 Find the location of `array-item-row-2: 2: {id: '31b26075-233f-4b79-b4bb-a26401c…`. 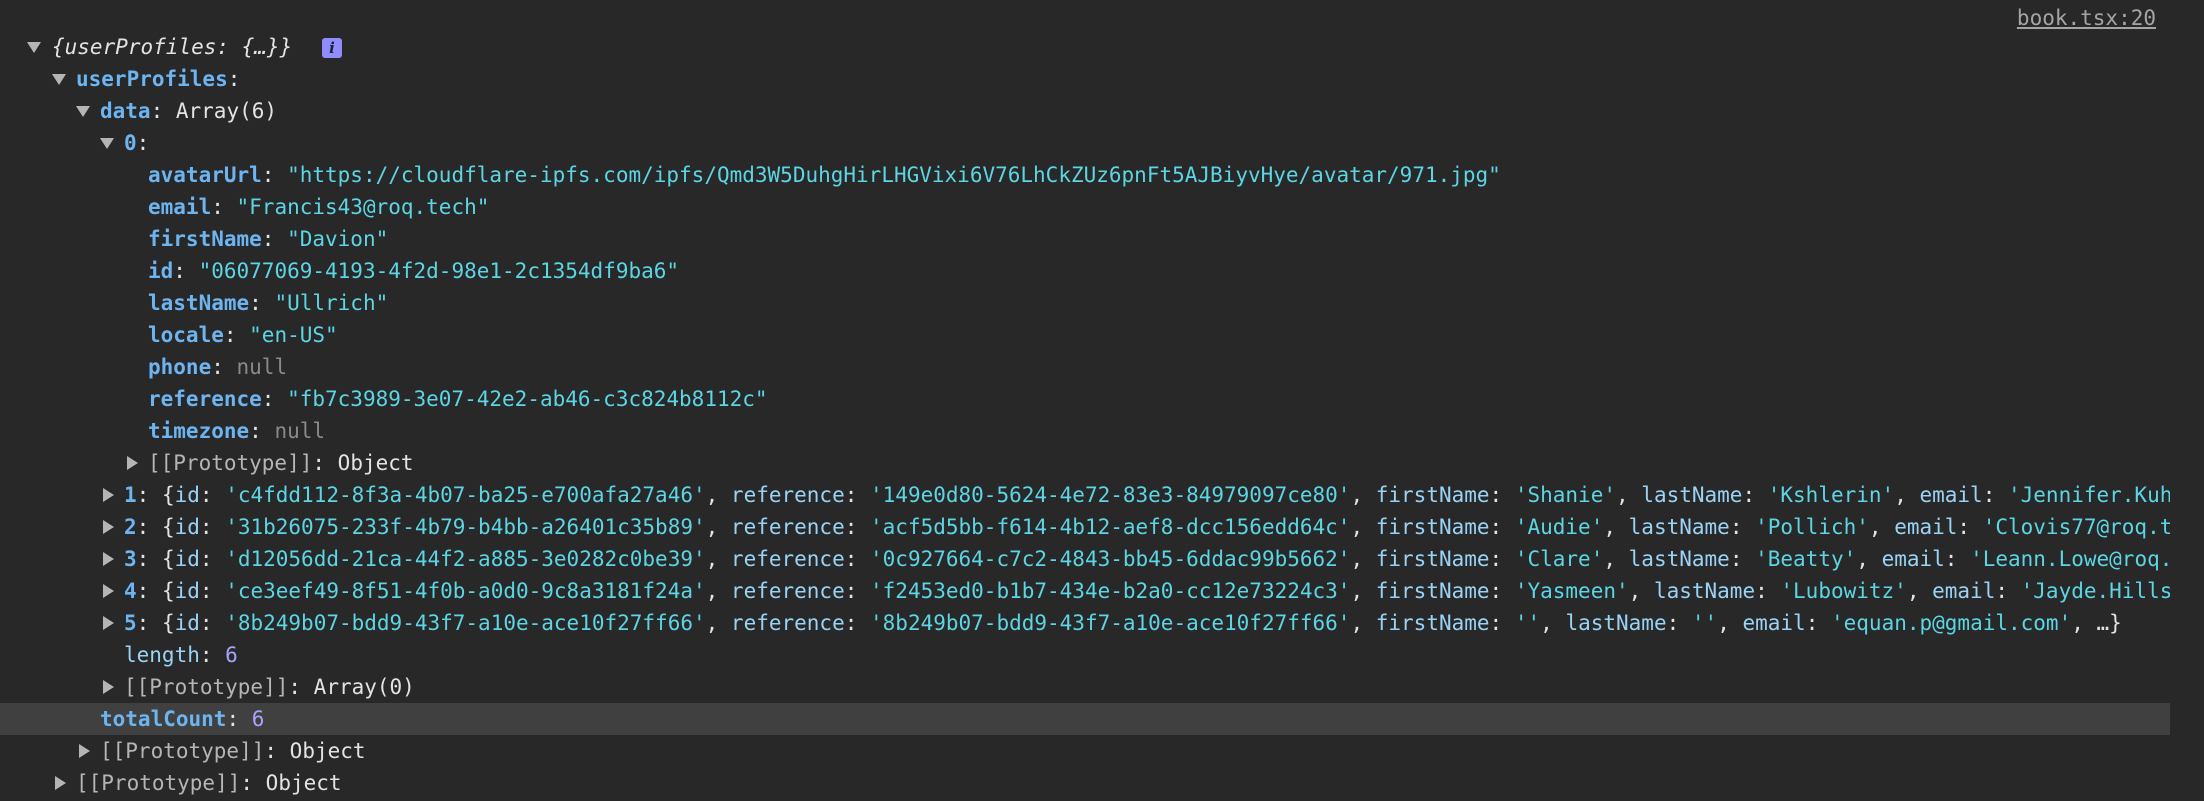

array-item-row-2: 2: {id: '31b26075-233f-4b79-b4bb-a26401c… is located at coordinates (1085, 527).